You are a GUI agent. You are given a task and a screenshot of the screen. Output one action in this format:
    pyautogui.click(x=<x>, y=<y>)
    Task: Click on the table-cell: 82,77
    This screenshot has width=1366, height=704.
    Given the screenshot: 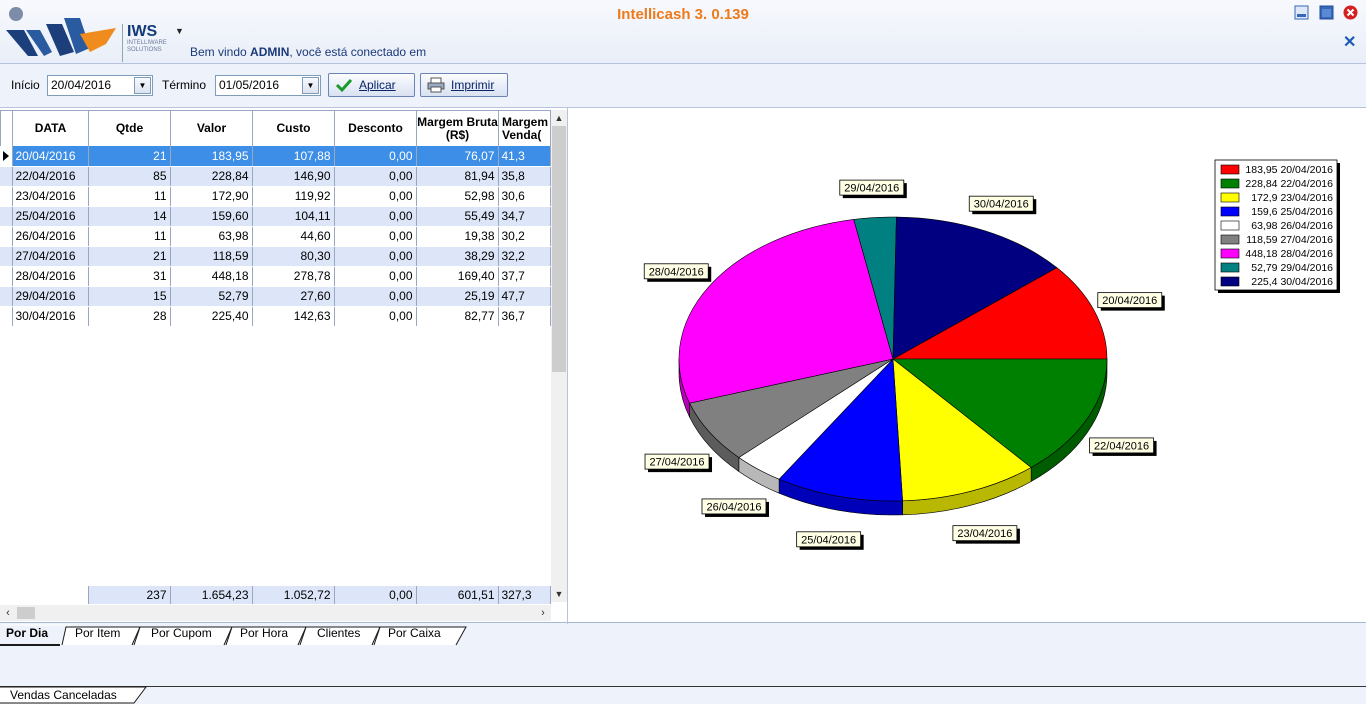 What is the action you would take?
    pyautogui.click(x=457, y=316)
    